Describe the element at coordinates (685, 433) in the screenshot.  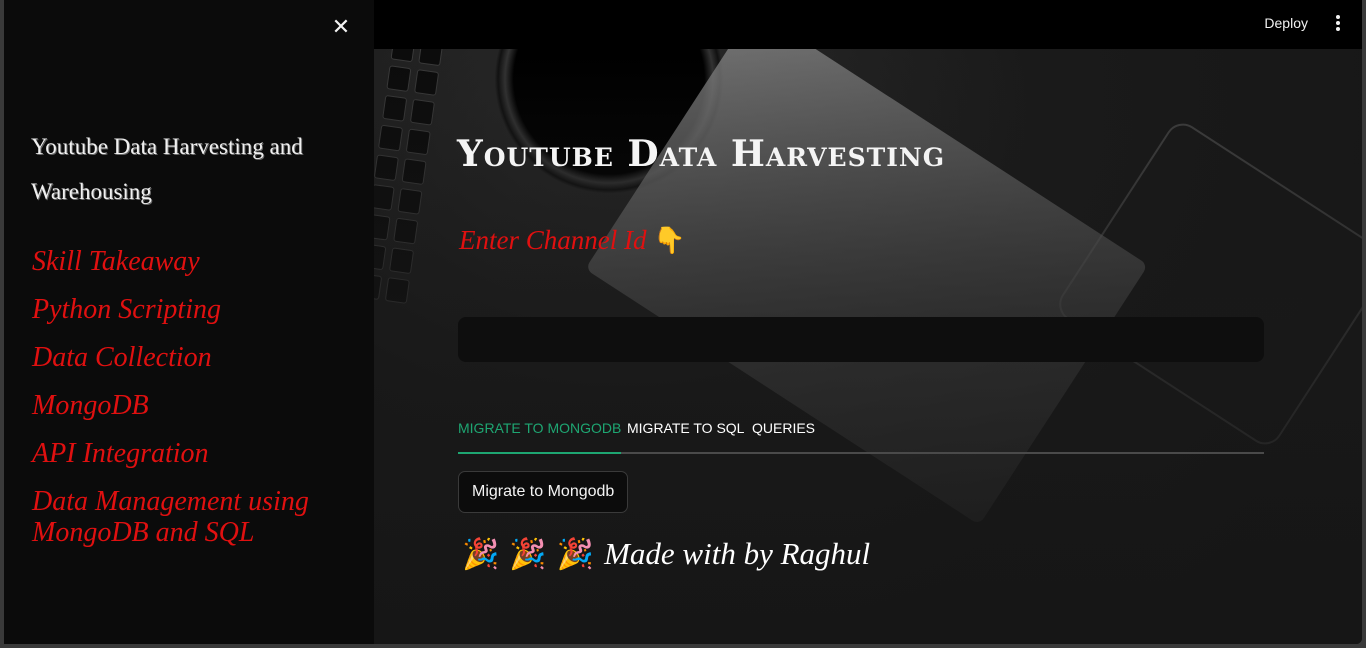
I see `tab-migrate-to-sql: MIGRATE TO SQL` at that location.